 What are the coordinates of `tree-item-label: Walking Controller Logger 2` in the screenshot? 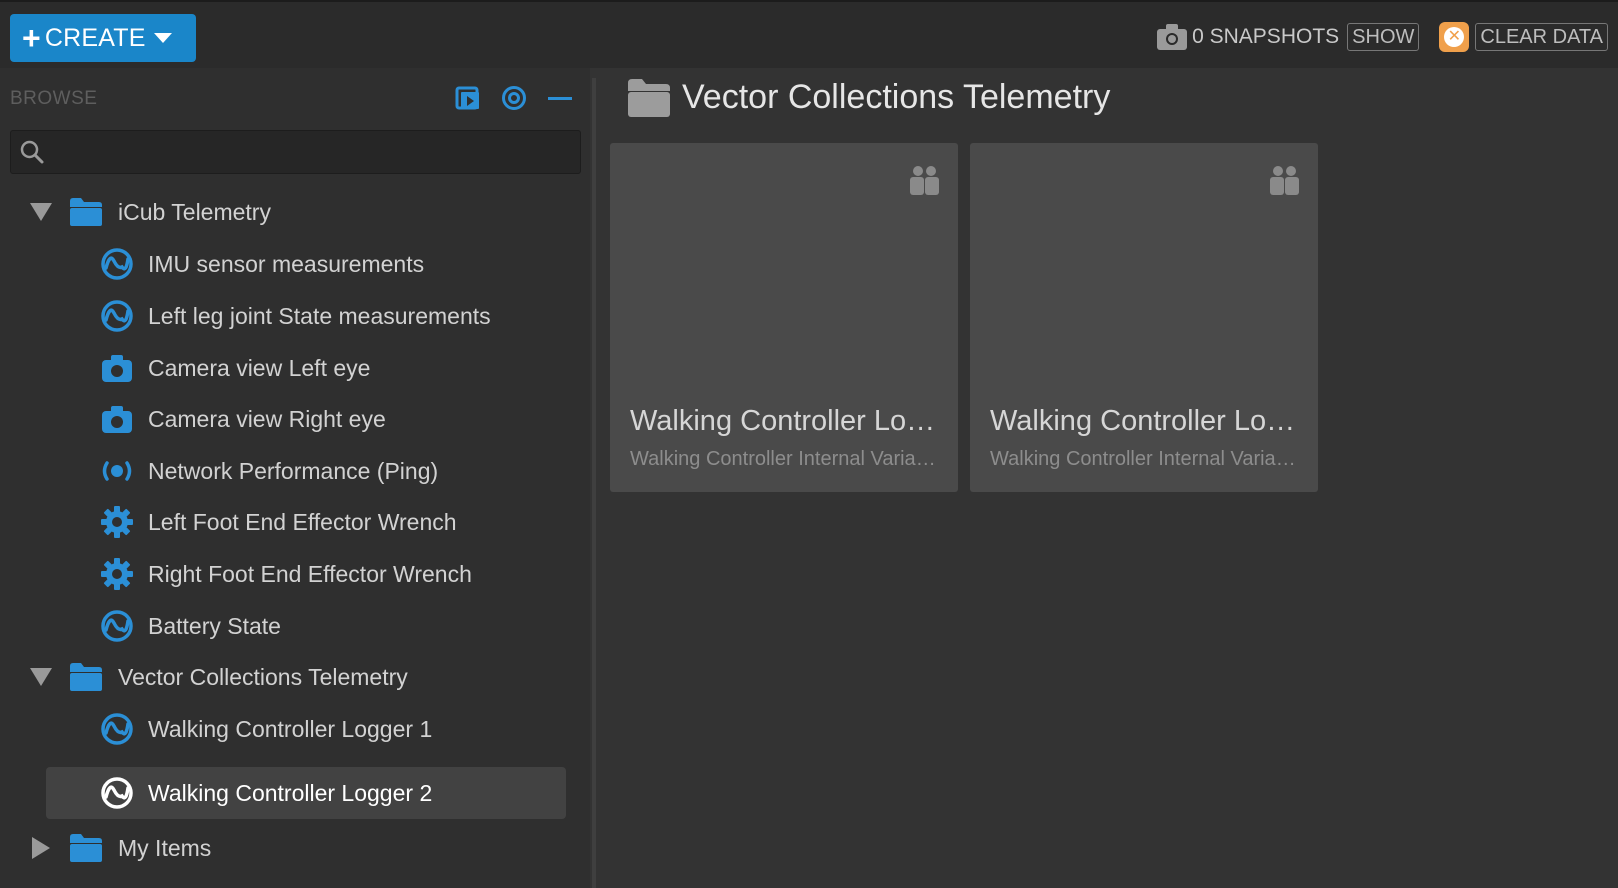 It's located at (290, 792).